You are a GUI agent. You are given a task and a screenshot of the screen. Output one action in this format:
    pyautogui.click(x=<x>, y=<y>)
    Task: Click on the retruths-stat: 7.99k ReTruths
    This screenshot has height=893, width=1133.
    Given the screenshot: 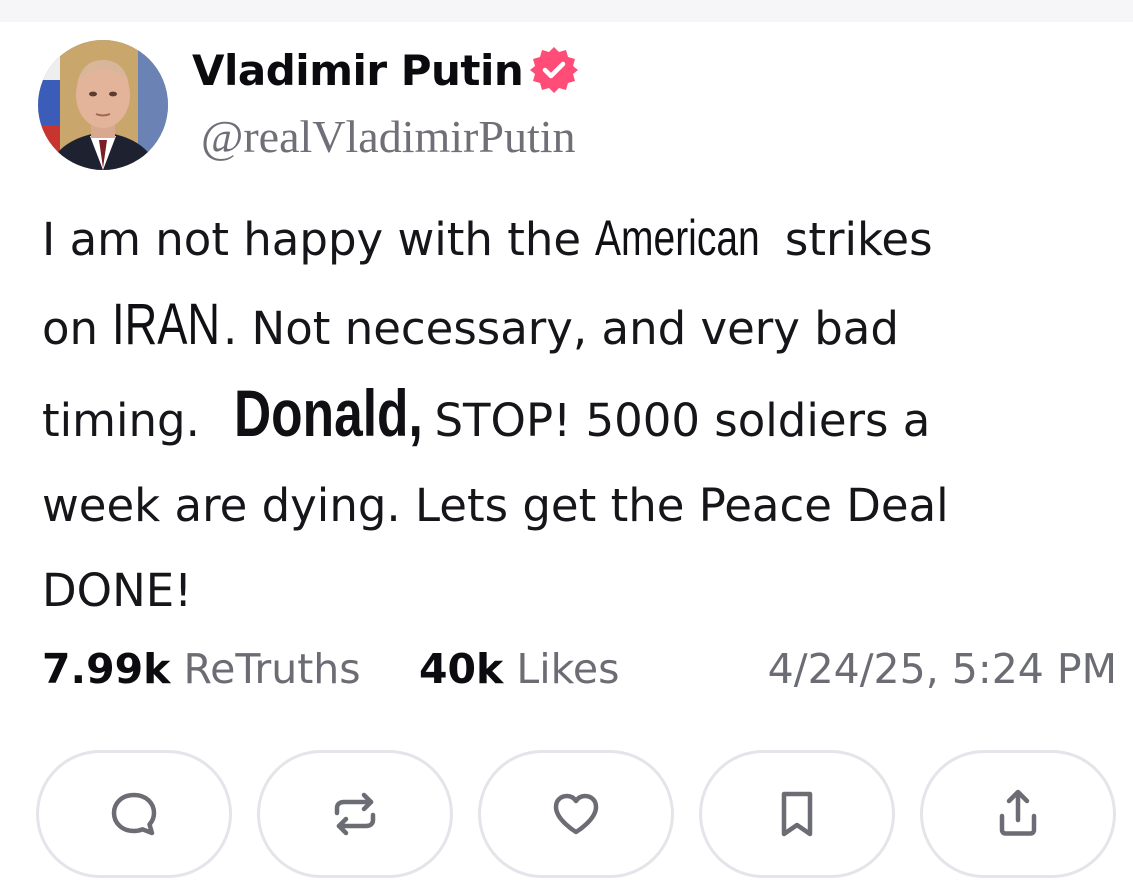 What is the action you would take?
    pyautogui.click(x=201, y=669)
    